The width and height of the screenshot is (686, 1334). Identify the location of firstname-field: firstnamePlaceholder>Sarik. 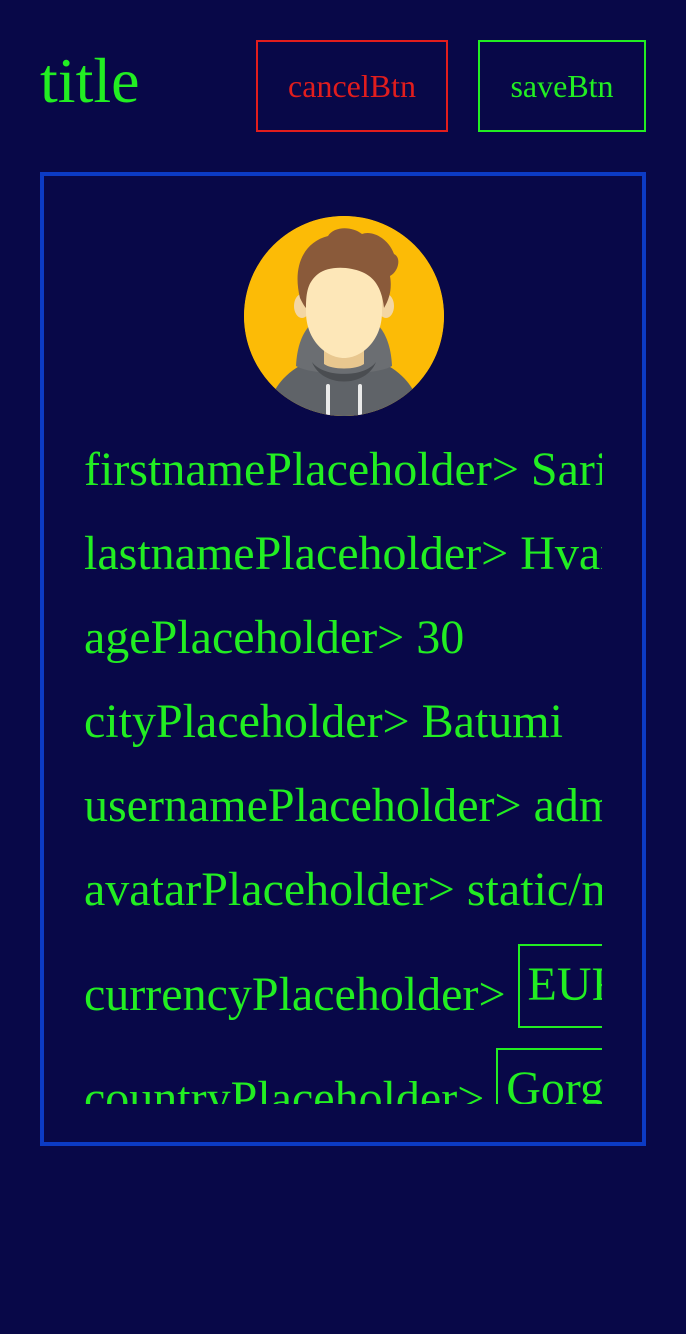
(343, 470).